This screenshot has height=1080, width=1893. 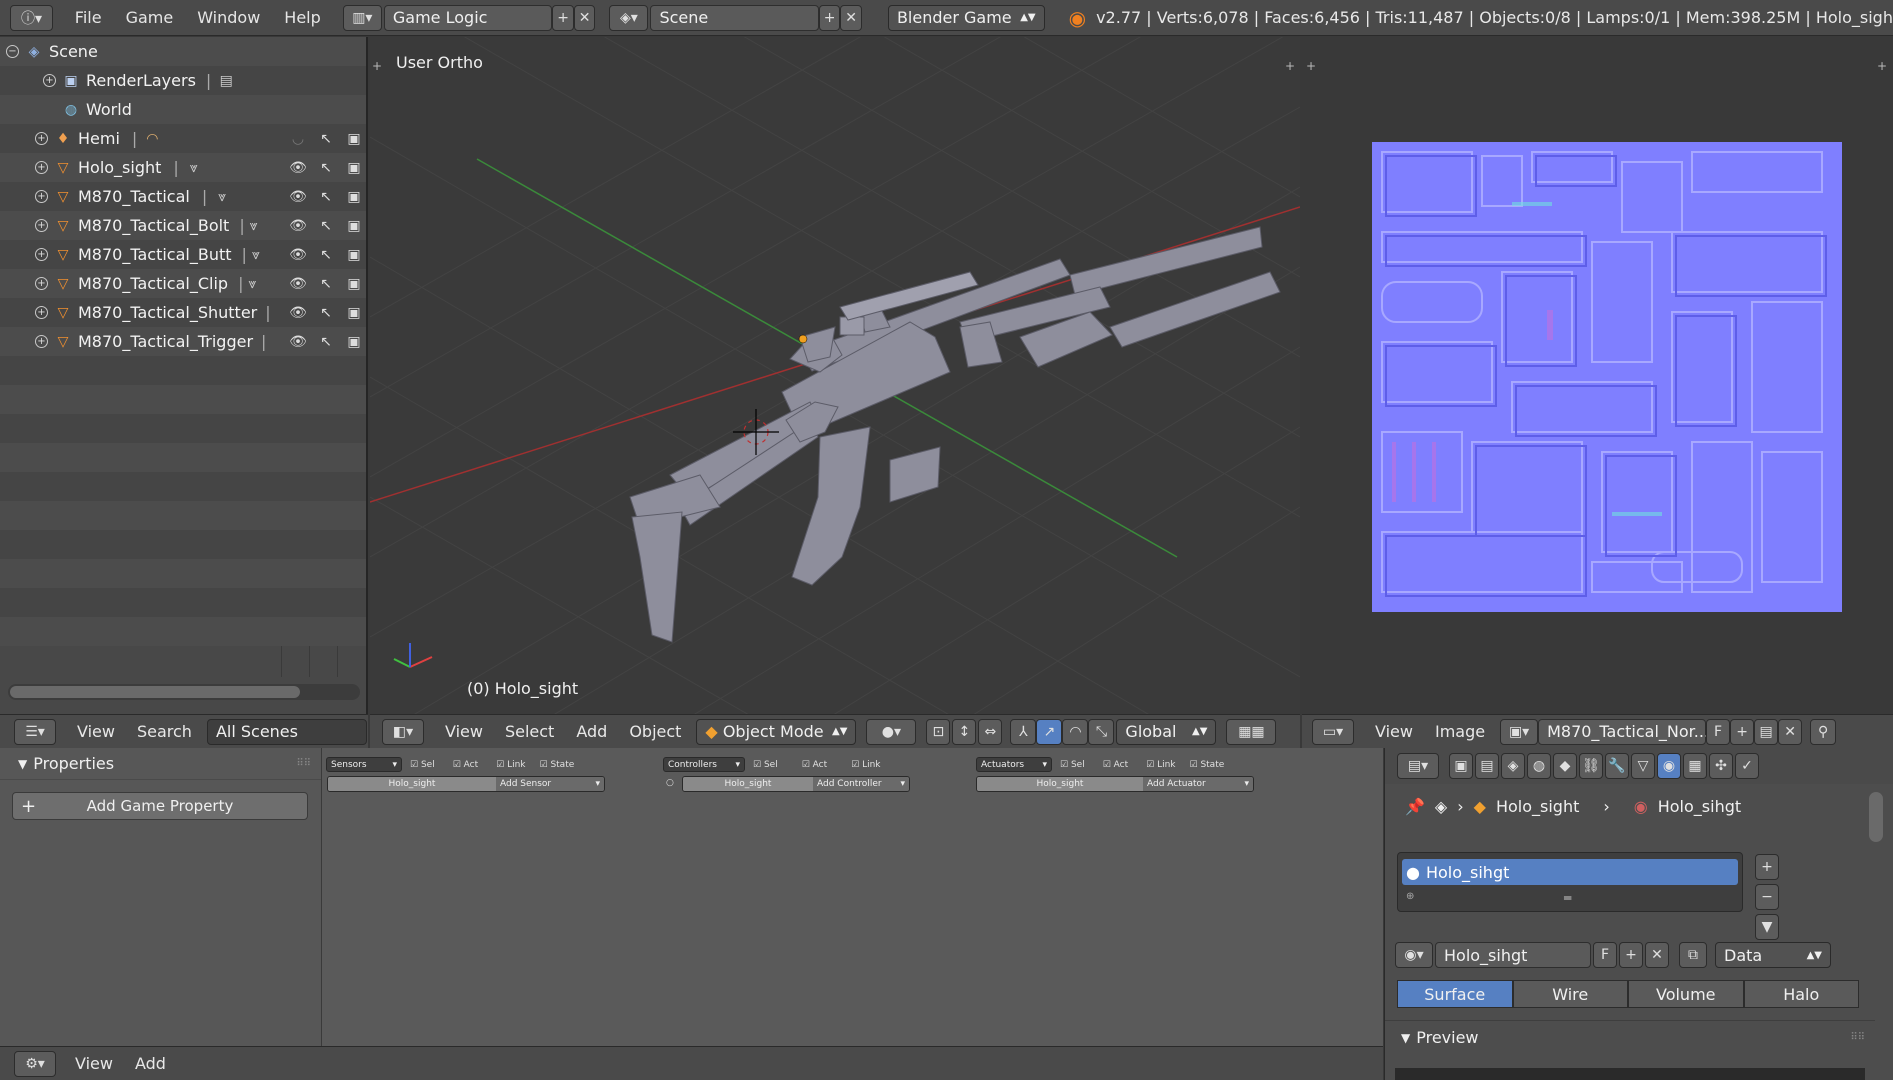 What do you see at coordinates (183, 51) in the screenshot?
I see `outliner-item-scene: − ◈ Scene` at bounding box center [183, 51].